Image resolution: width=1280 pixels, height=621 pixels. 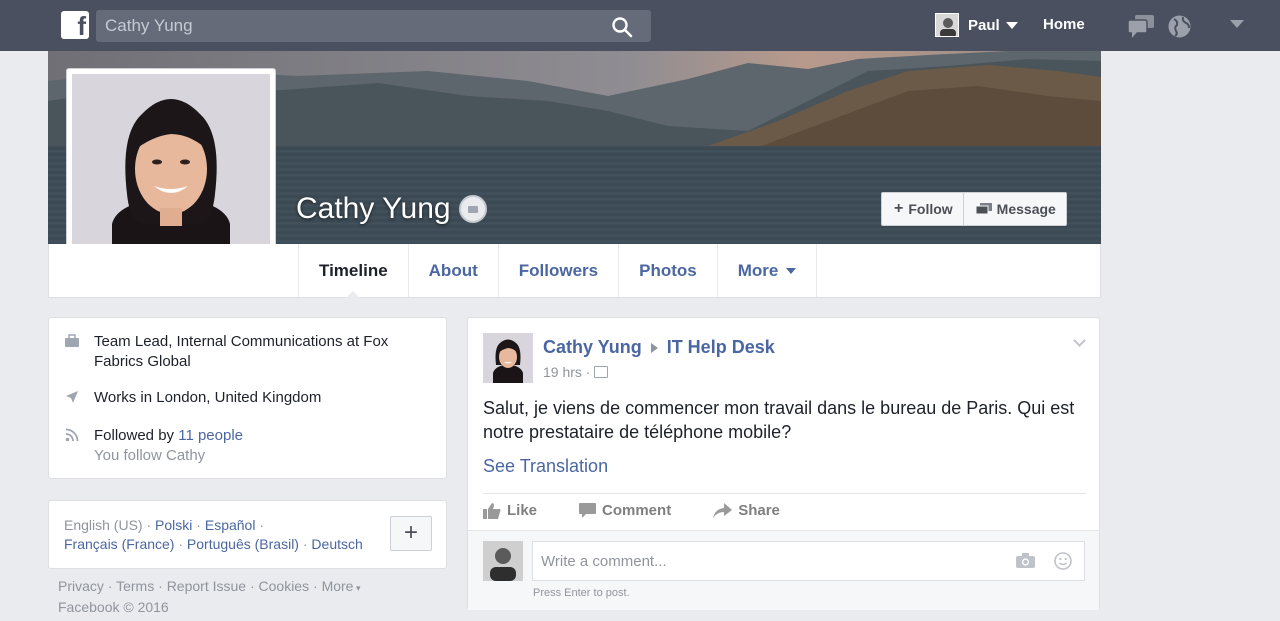 I want to click on tab-label: Timeline, so click(x=353, y=270).